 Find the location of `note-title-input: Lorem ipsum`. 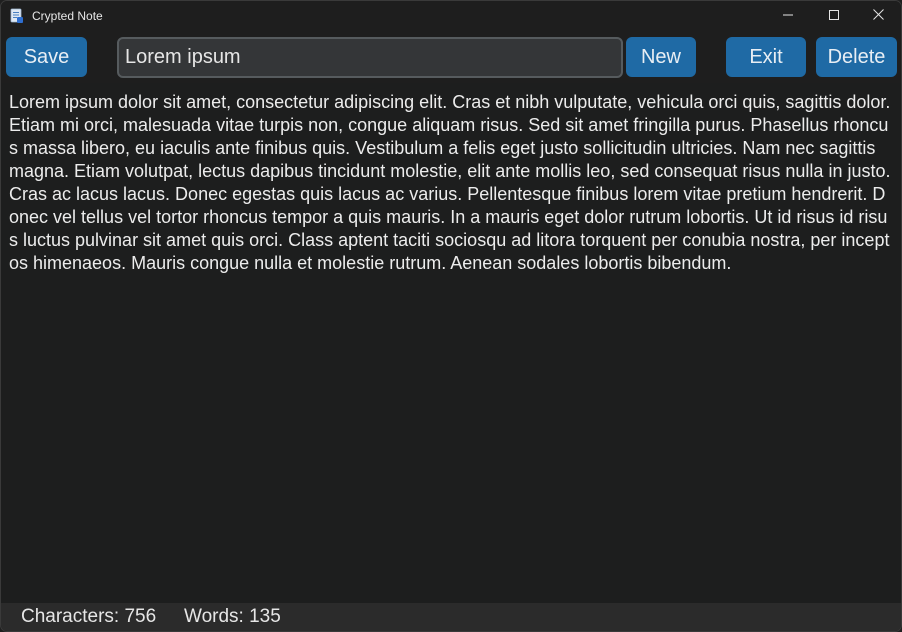

note-title-input: Lorem ipsum is located at coordinates (370, 57).